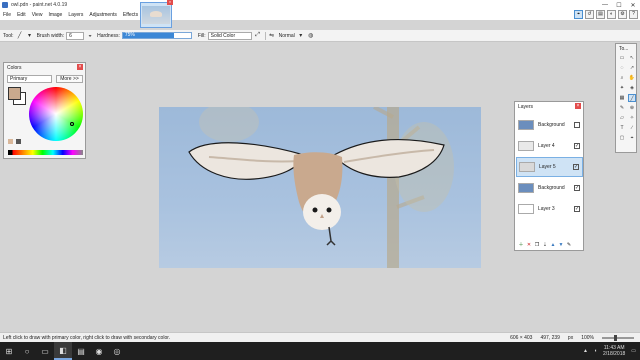 This screenshot has width=640, height=360. What do you see at coordinates (99, 351) in the screenshot?
I see `firefox-icon: ◉` at bounding box center [99, 351].